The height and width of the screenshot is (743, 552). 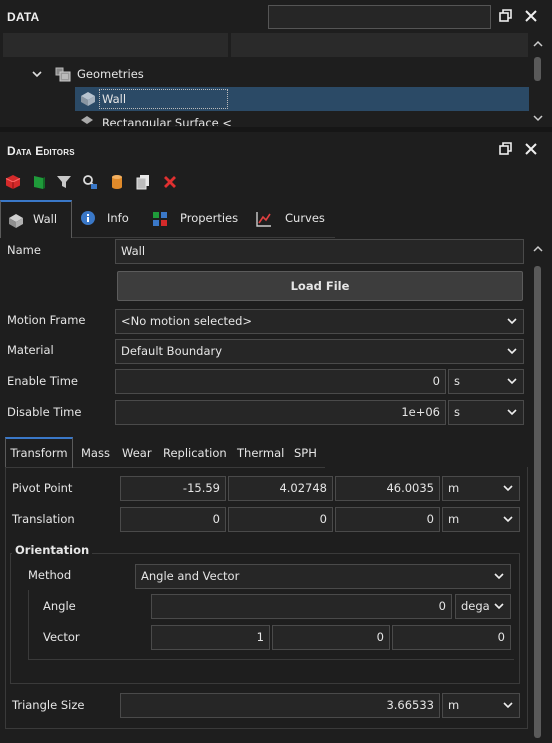 What do you see at coordinates (50, 575) in the screenshot?
I see `method-label: Method` at bounding box center [50, 575].